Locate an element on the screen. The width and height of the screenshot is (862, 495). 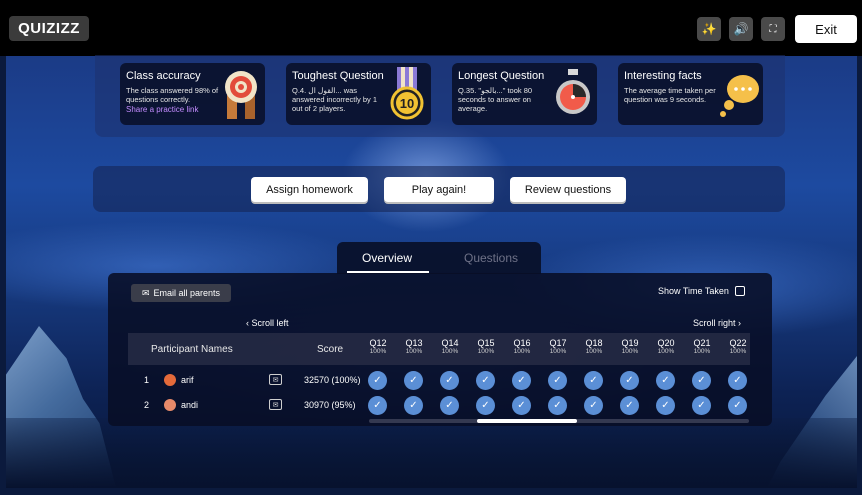
scroll-left-button: ‹ Scroll left is located at coordinates (267, 323).